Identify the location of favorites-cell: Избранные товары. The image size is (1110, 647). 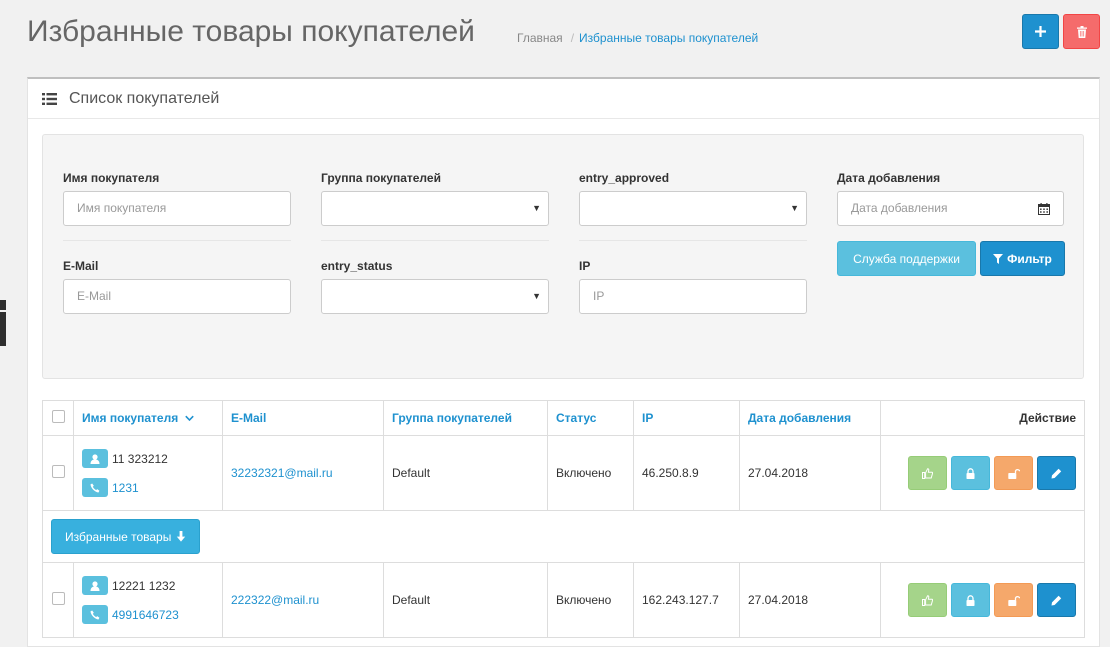
(563, 536).